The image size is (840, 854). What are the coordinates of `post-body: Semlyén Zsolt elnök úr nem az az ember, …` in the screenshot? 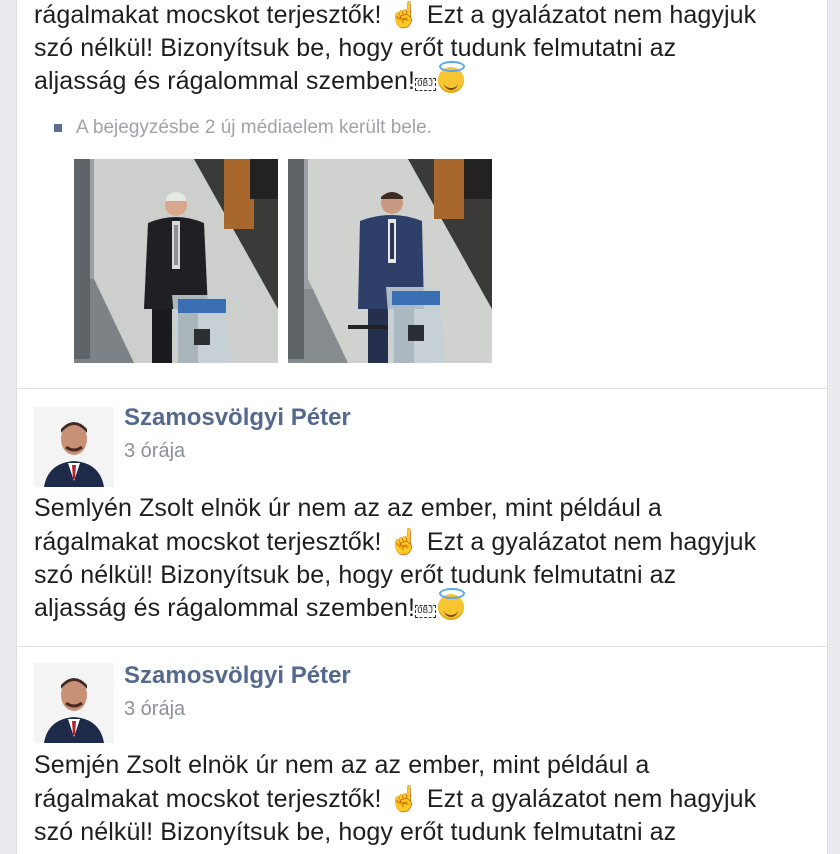 It's located at (424, 558).